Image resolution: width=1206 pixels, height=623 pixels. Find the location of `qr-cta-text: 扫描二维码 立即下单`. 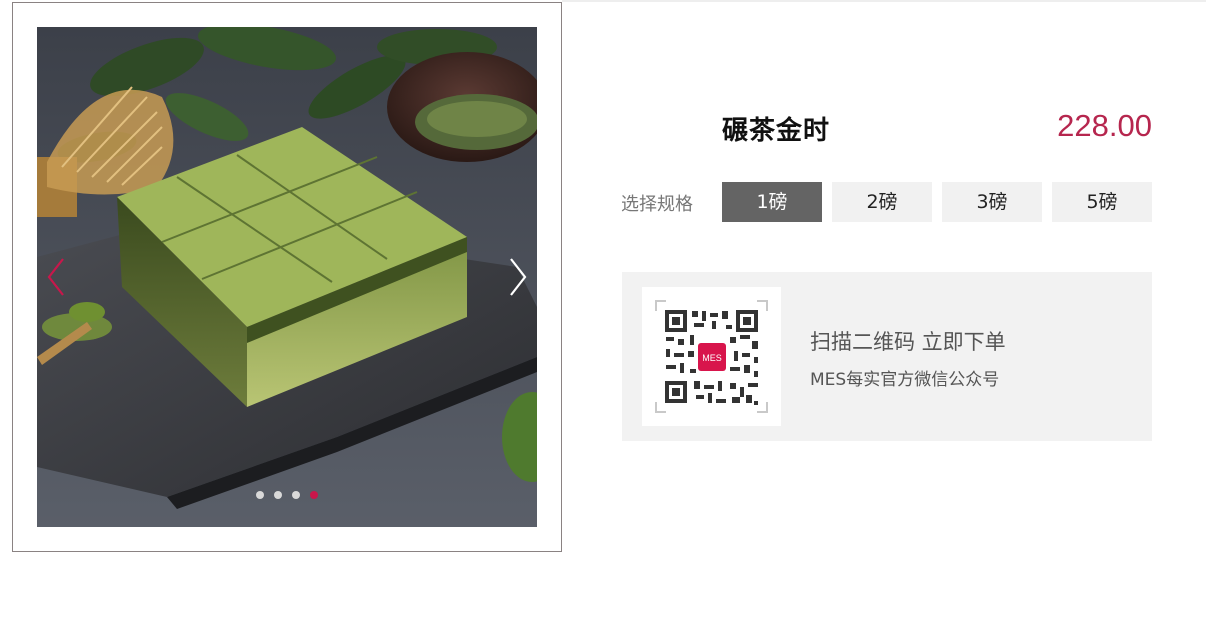

qr-cta-text: 扫描二维码 立即下单 is located at coordinates (908, 342).